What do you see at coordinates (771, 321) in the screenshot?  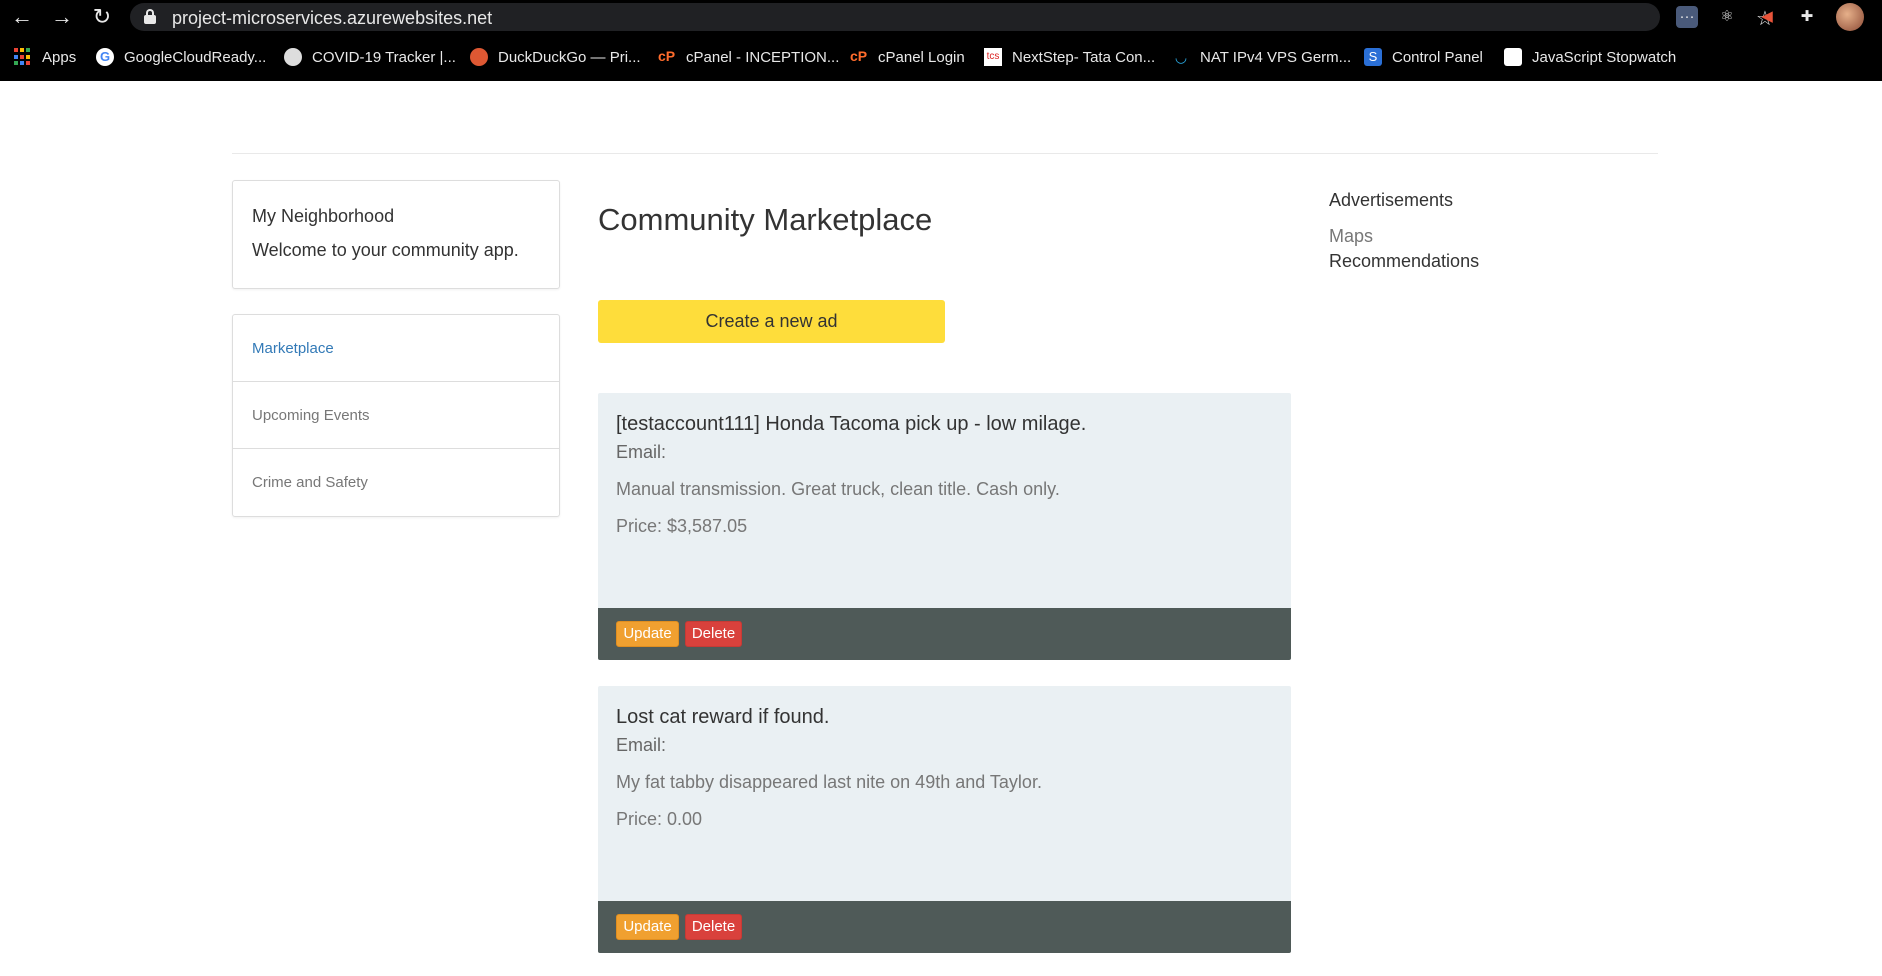 I see `create-ad-button: Create a new ad` at bounding box center [771, 321].